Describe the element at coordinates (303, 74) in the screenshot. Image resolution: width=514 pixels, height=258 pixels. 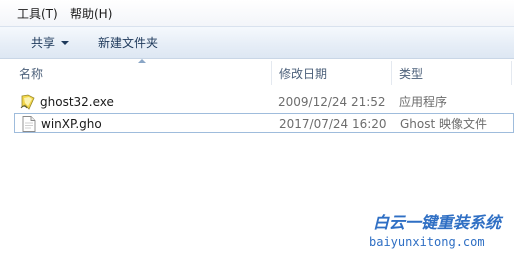
I see `column-date-modified: 修改日期` at that location.